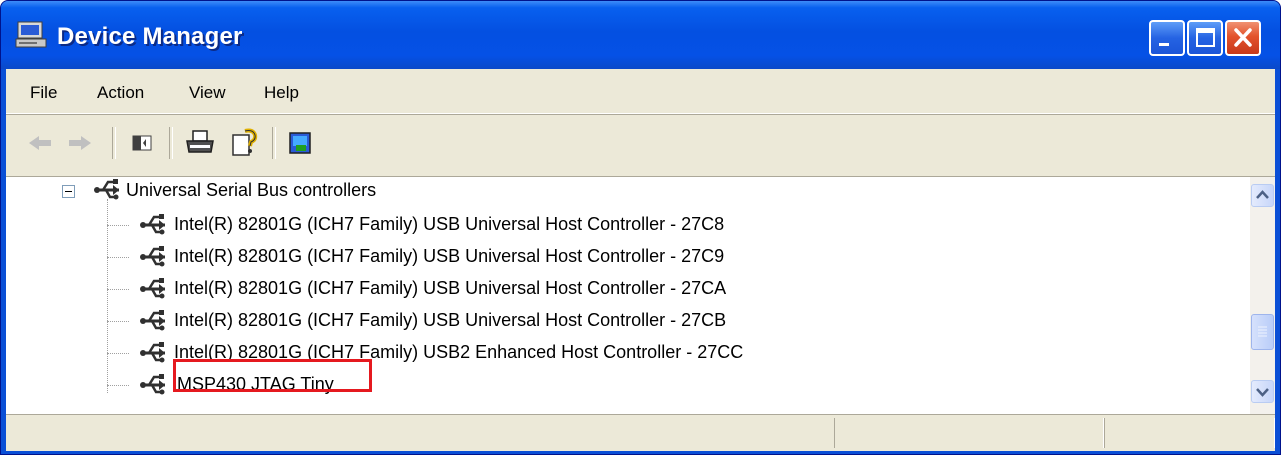  What do you see at coordinates (68, 191) in the screenshot?
I see `collapse-toggle` at bounding box center [68, 191].